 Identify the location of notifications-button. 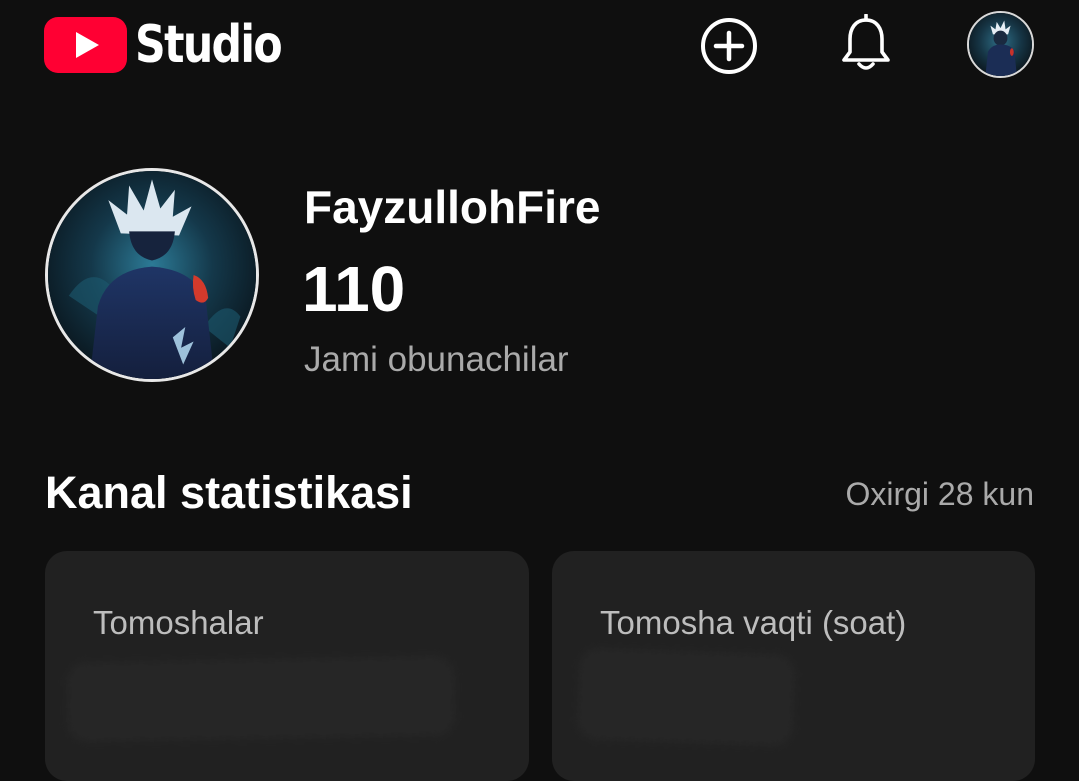
(866, 45).